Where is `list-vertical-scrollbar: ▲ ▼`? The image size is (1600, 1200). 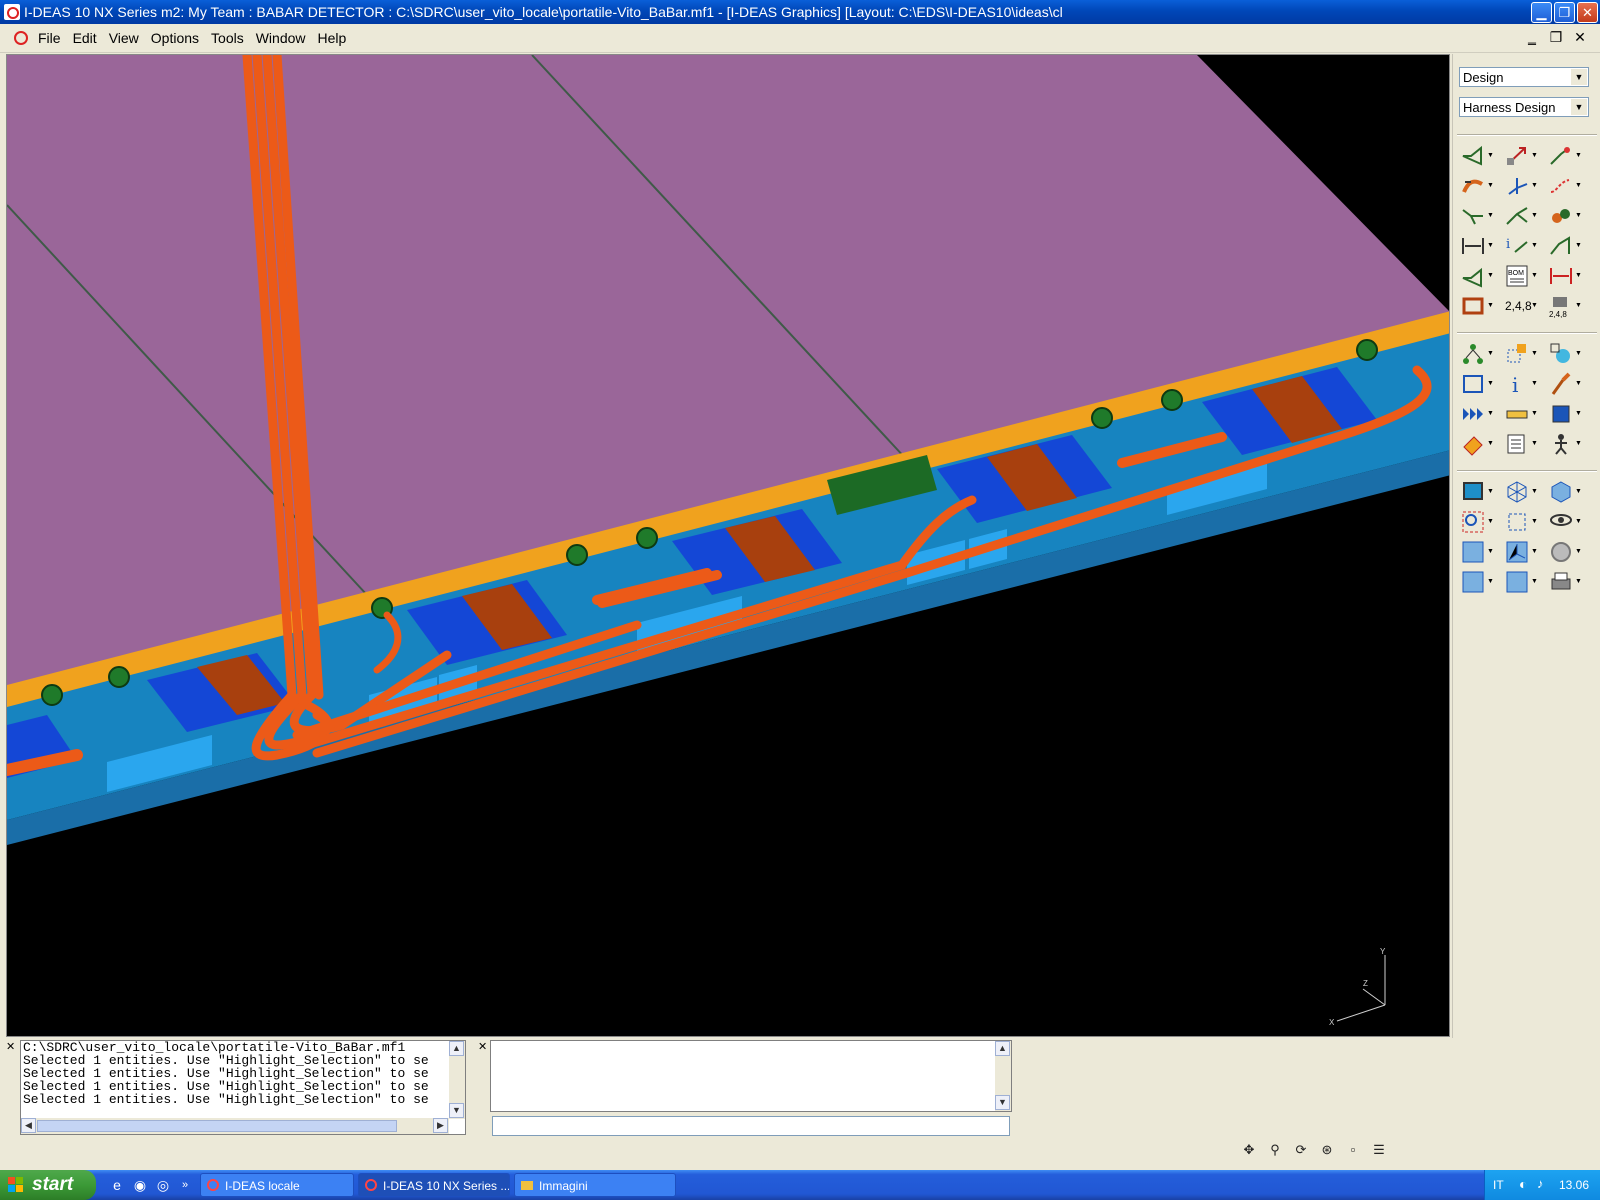 list-vertical-scrollbar: ▲ ▼ is located at coordinates (457, 1080).